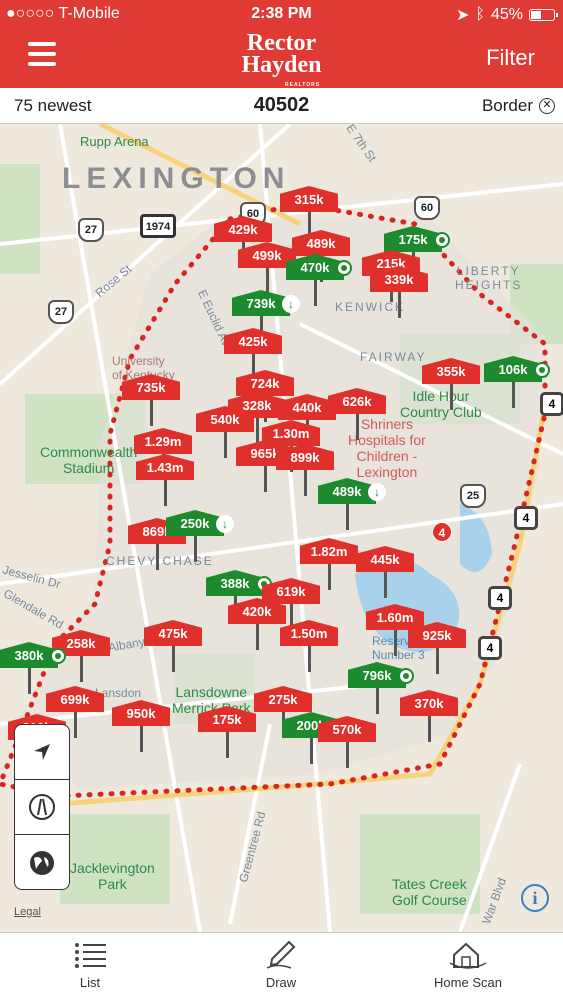  Describe the element at coordinates (347, 729) in the screenshot. I see `price-label: 570k` at that location.